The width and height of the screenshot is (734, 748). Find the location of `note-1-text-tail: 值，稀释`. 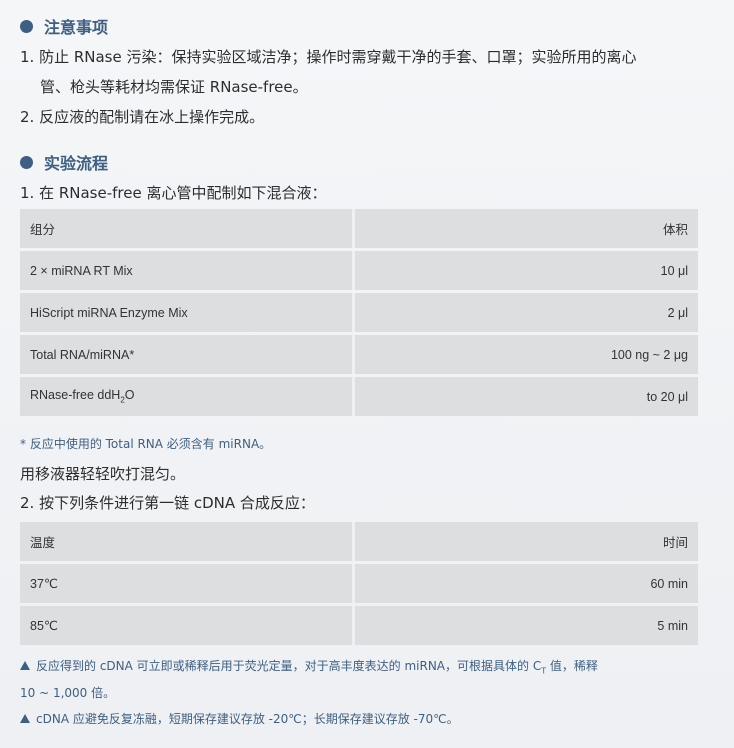

note-1-text-tail: 值，稀释 is located at coordinates (572, 666).